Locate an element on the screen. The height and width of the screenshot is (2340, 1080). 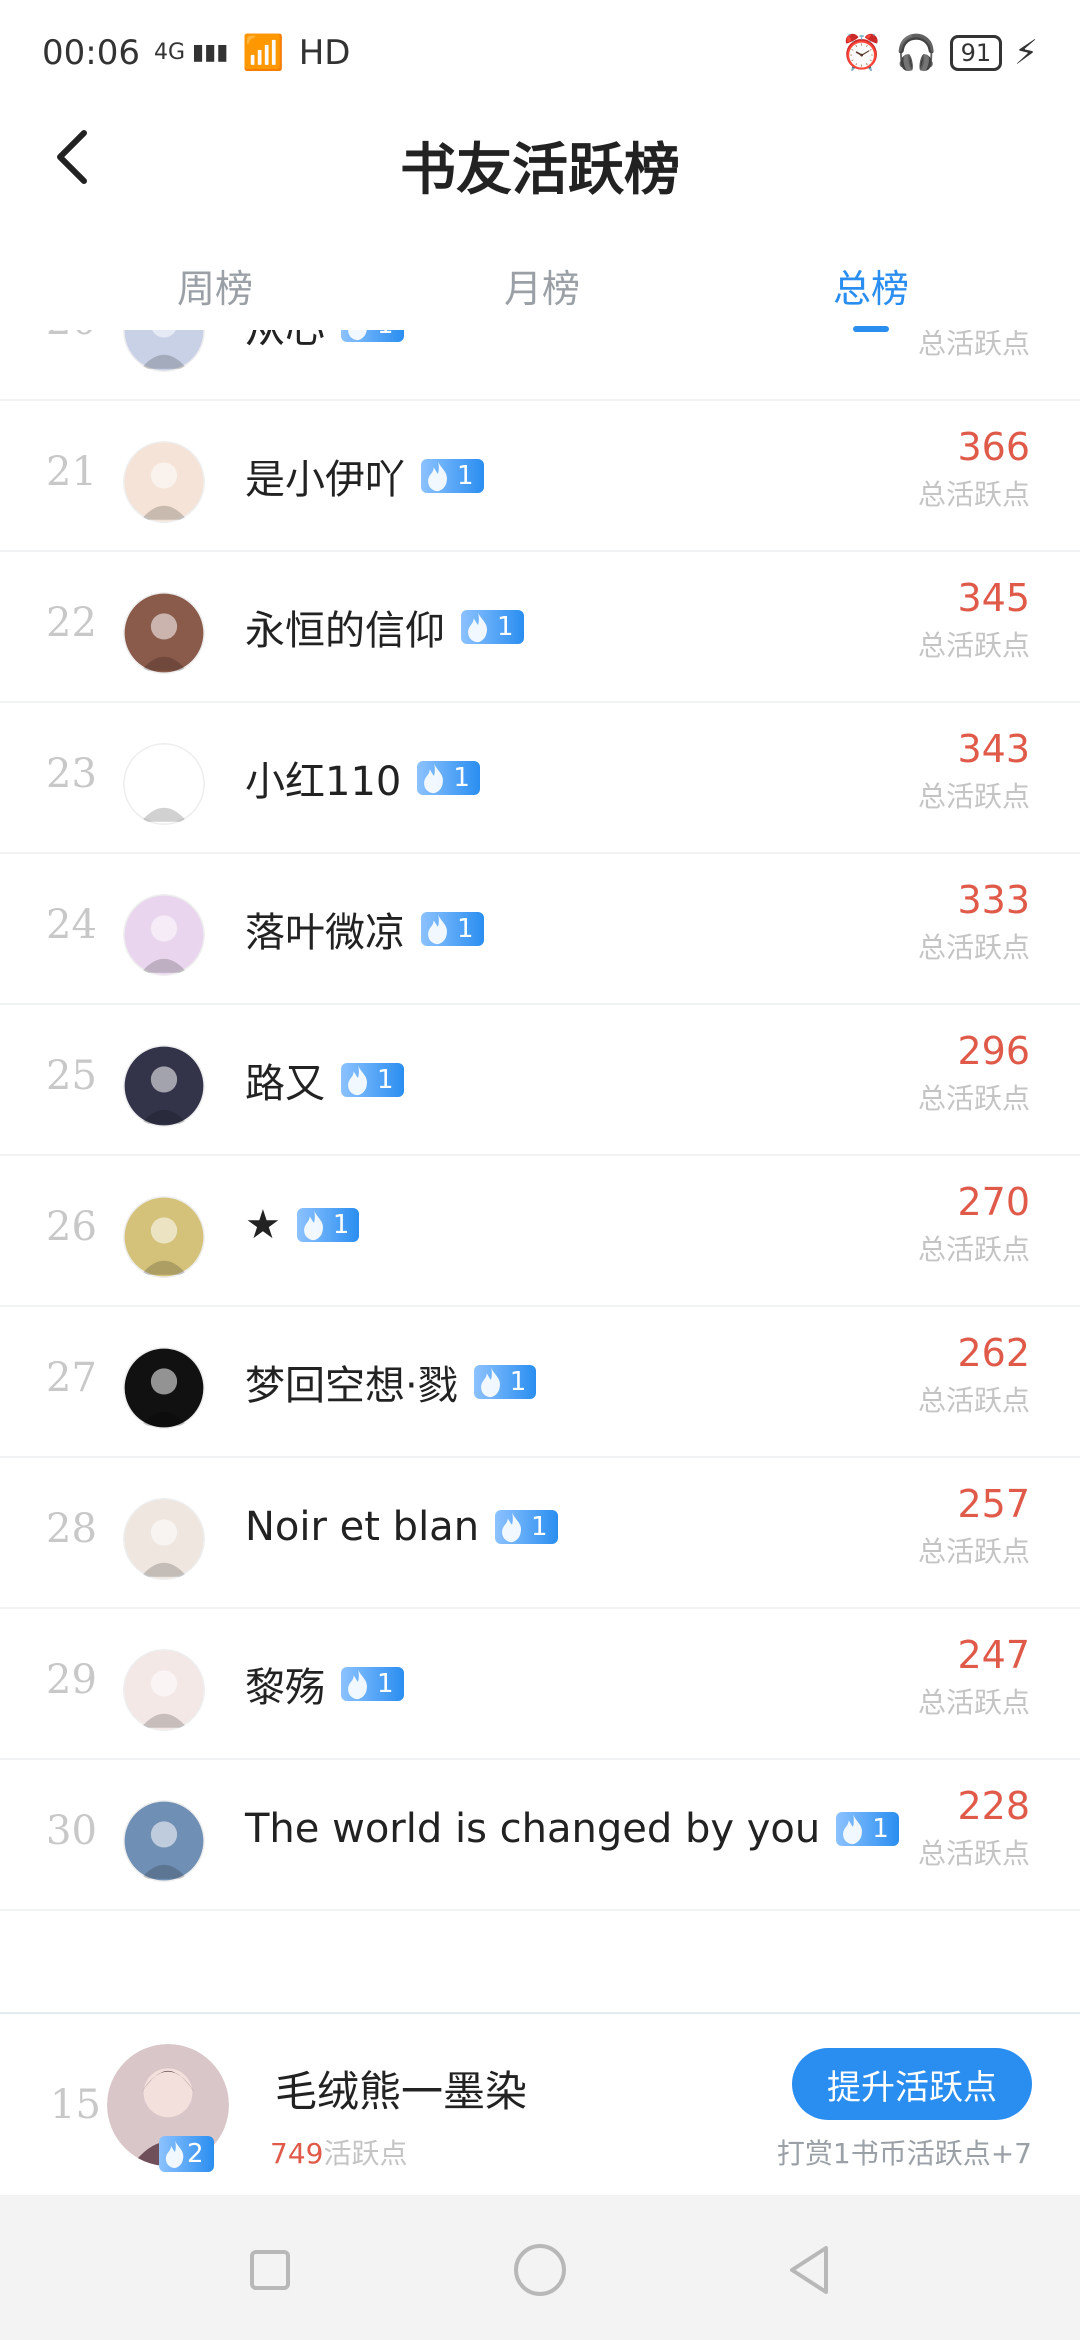
activity-score: 247 总活跃点 is located at coordinates (974, 1677).